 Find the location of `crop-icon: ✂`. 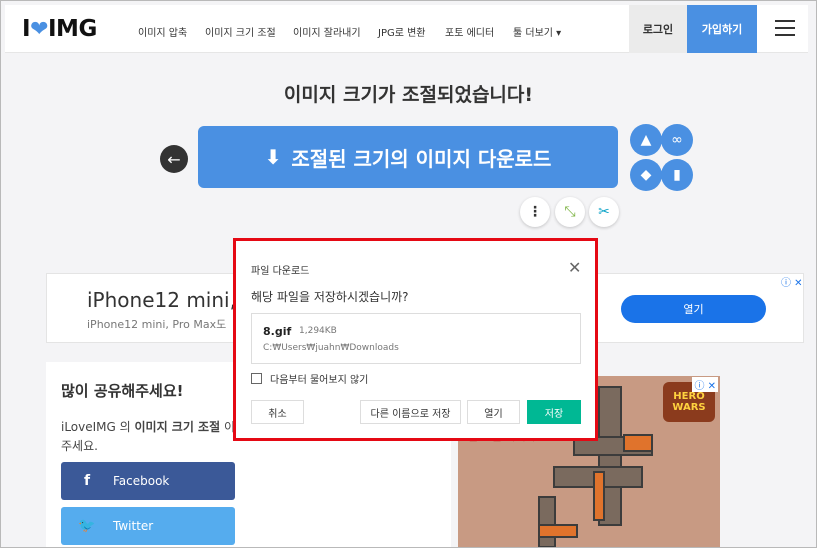

crop-icon: ✂ is located at coordinates (604, 212).